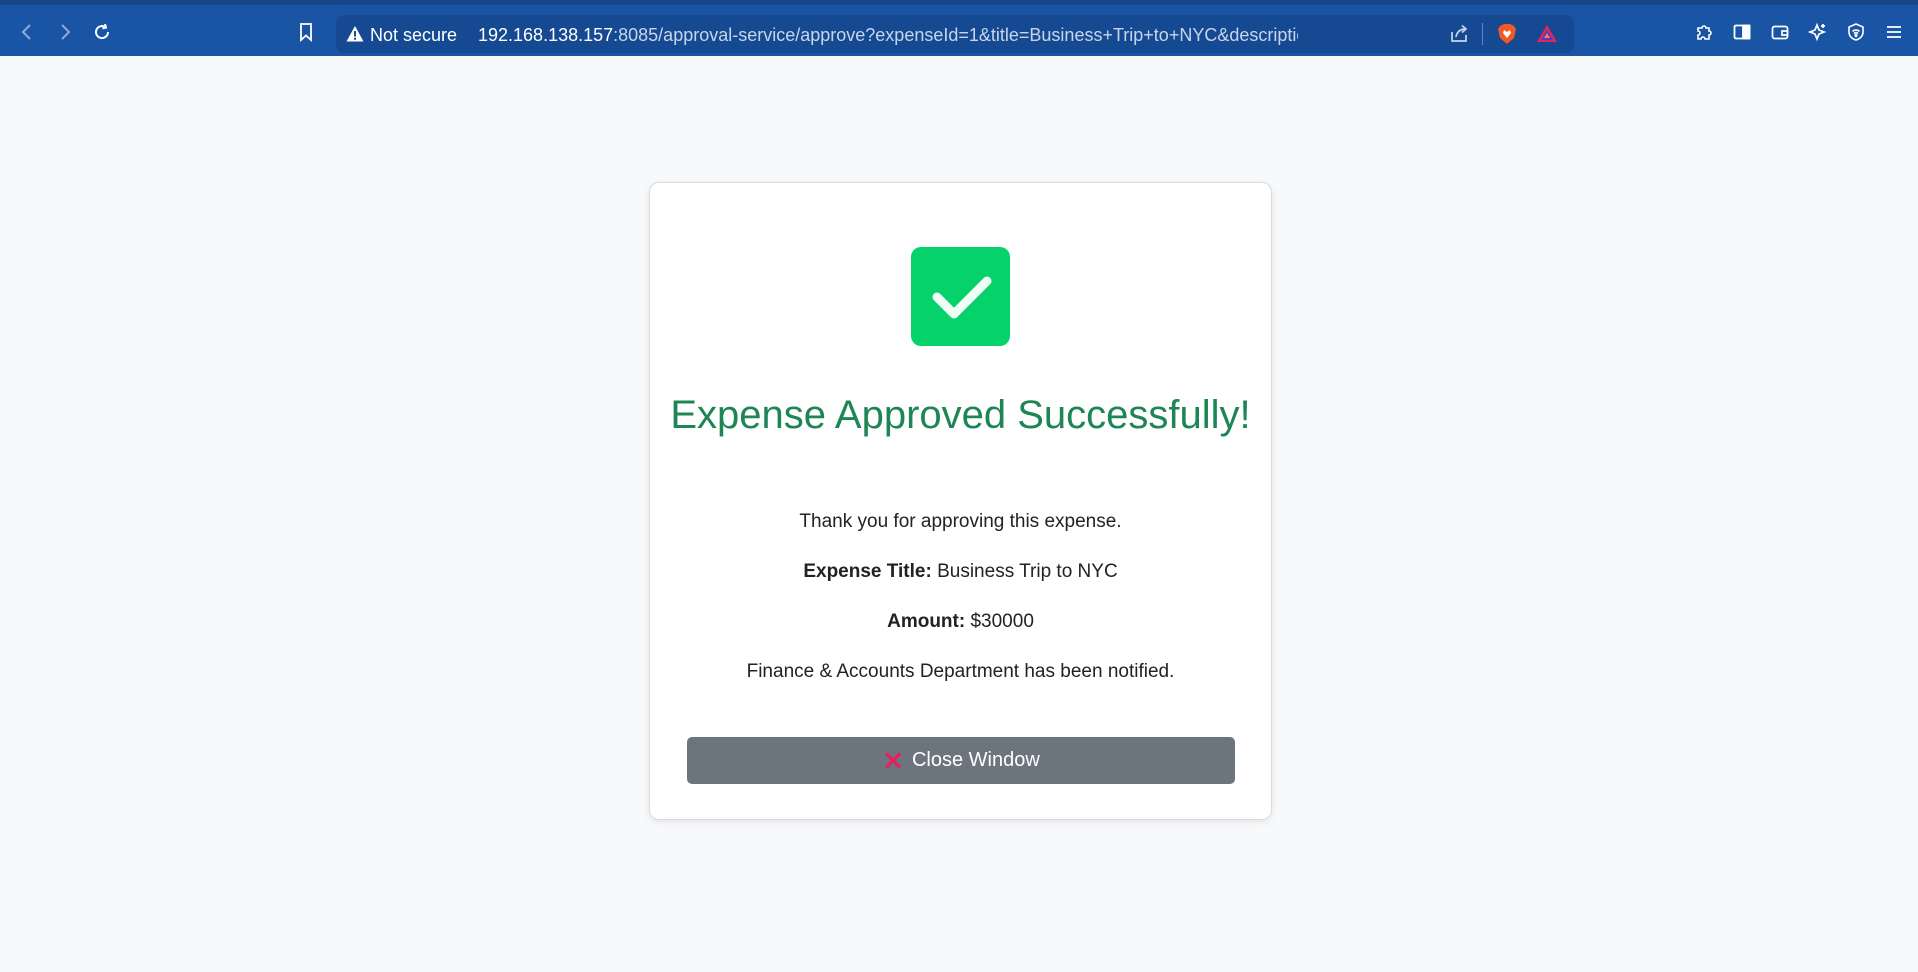 The height and width of the screenshot is (972, 1918). What do you see at coordinates (65, 32) in the screenshot?
I see `forward-icon` at bounding box center [65, 32].